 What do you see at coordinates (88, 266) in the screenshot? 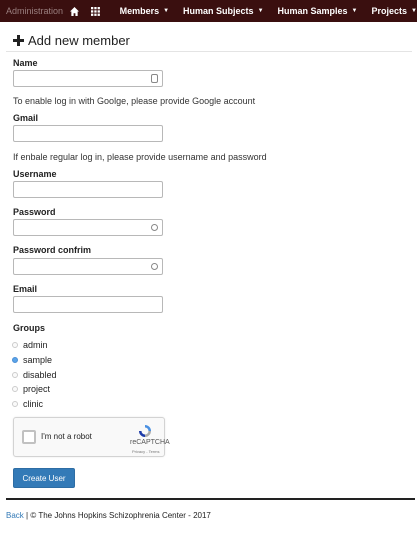
I see `password-confirm-input` at bounding box center [88, 266].